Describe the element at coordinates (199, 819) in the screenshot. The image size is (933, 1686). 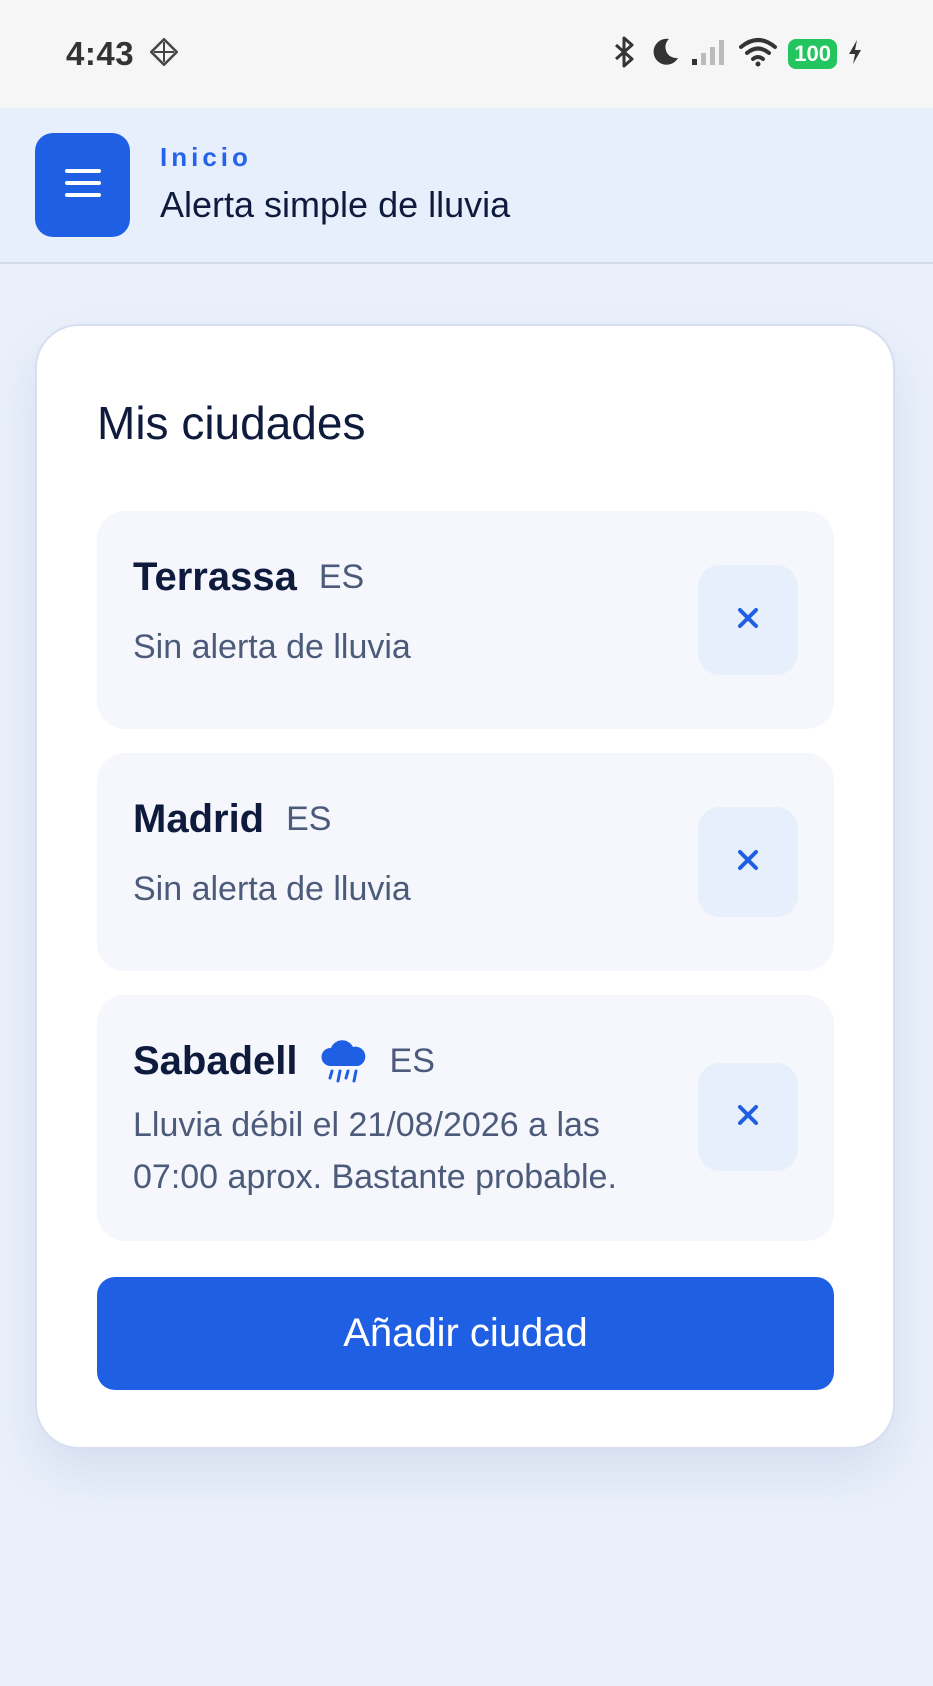
I see `city-name: Madrid` at that location.